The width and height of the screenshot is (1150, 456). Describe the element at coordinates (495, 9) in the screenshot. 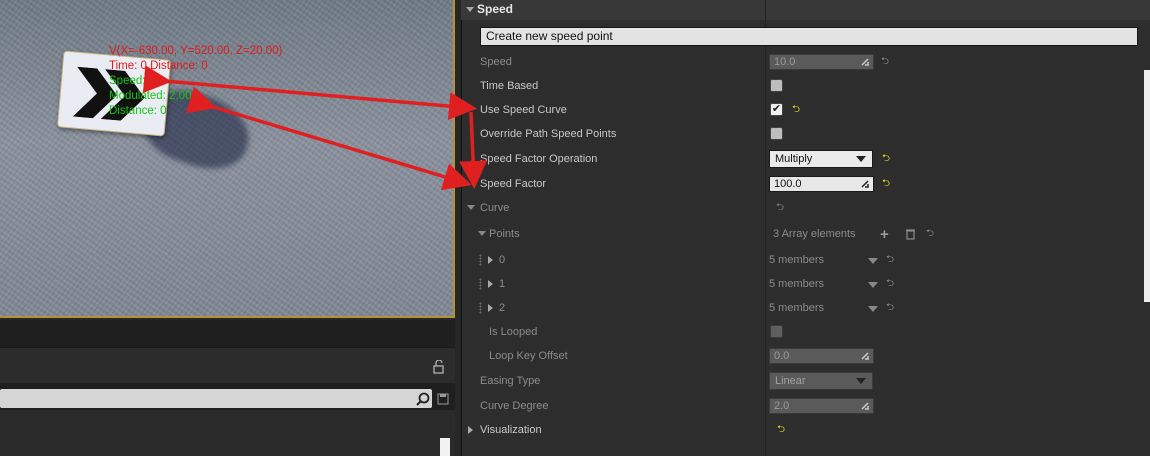

I see `section-title: Speed` at that location.